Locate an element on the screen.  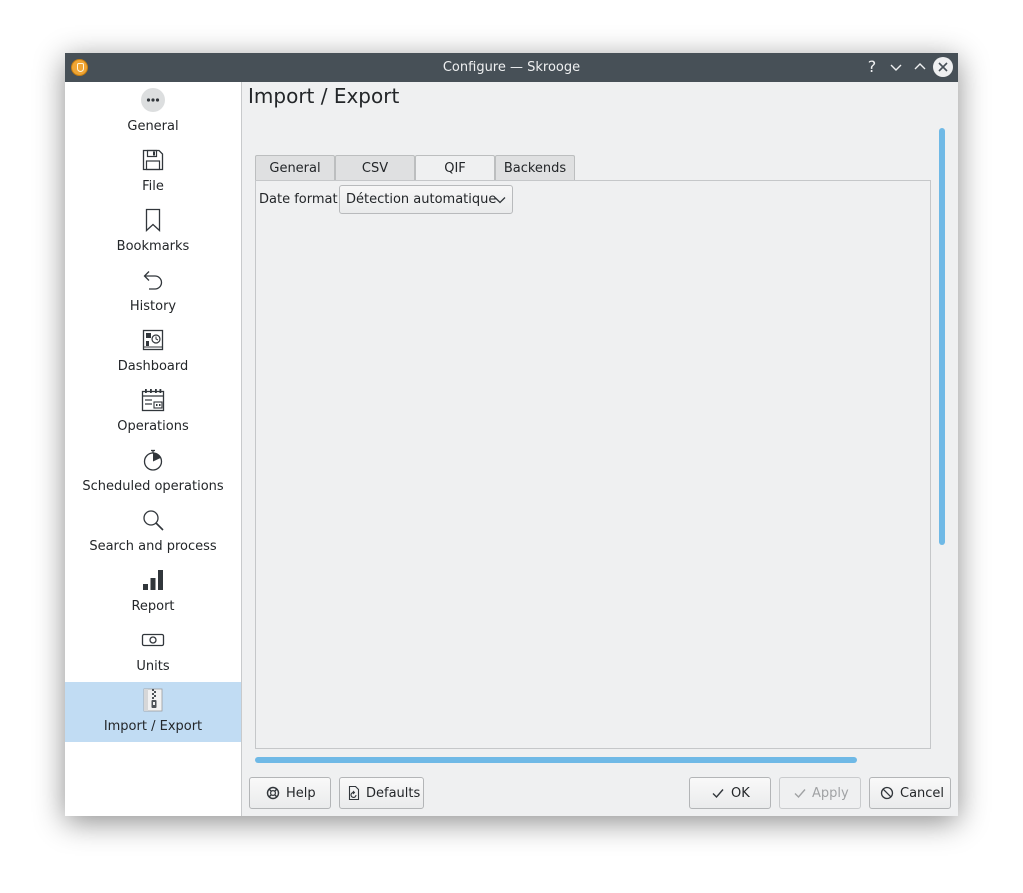
vertical-scrollbar is located at coordinates (942, 336).